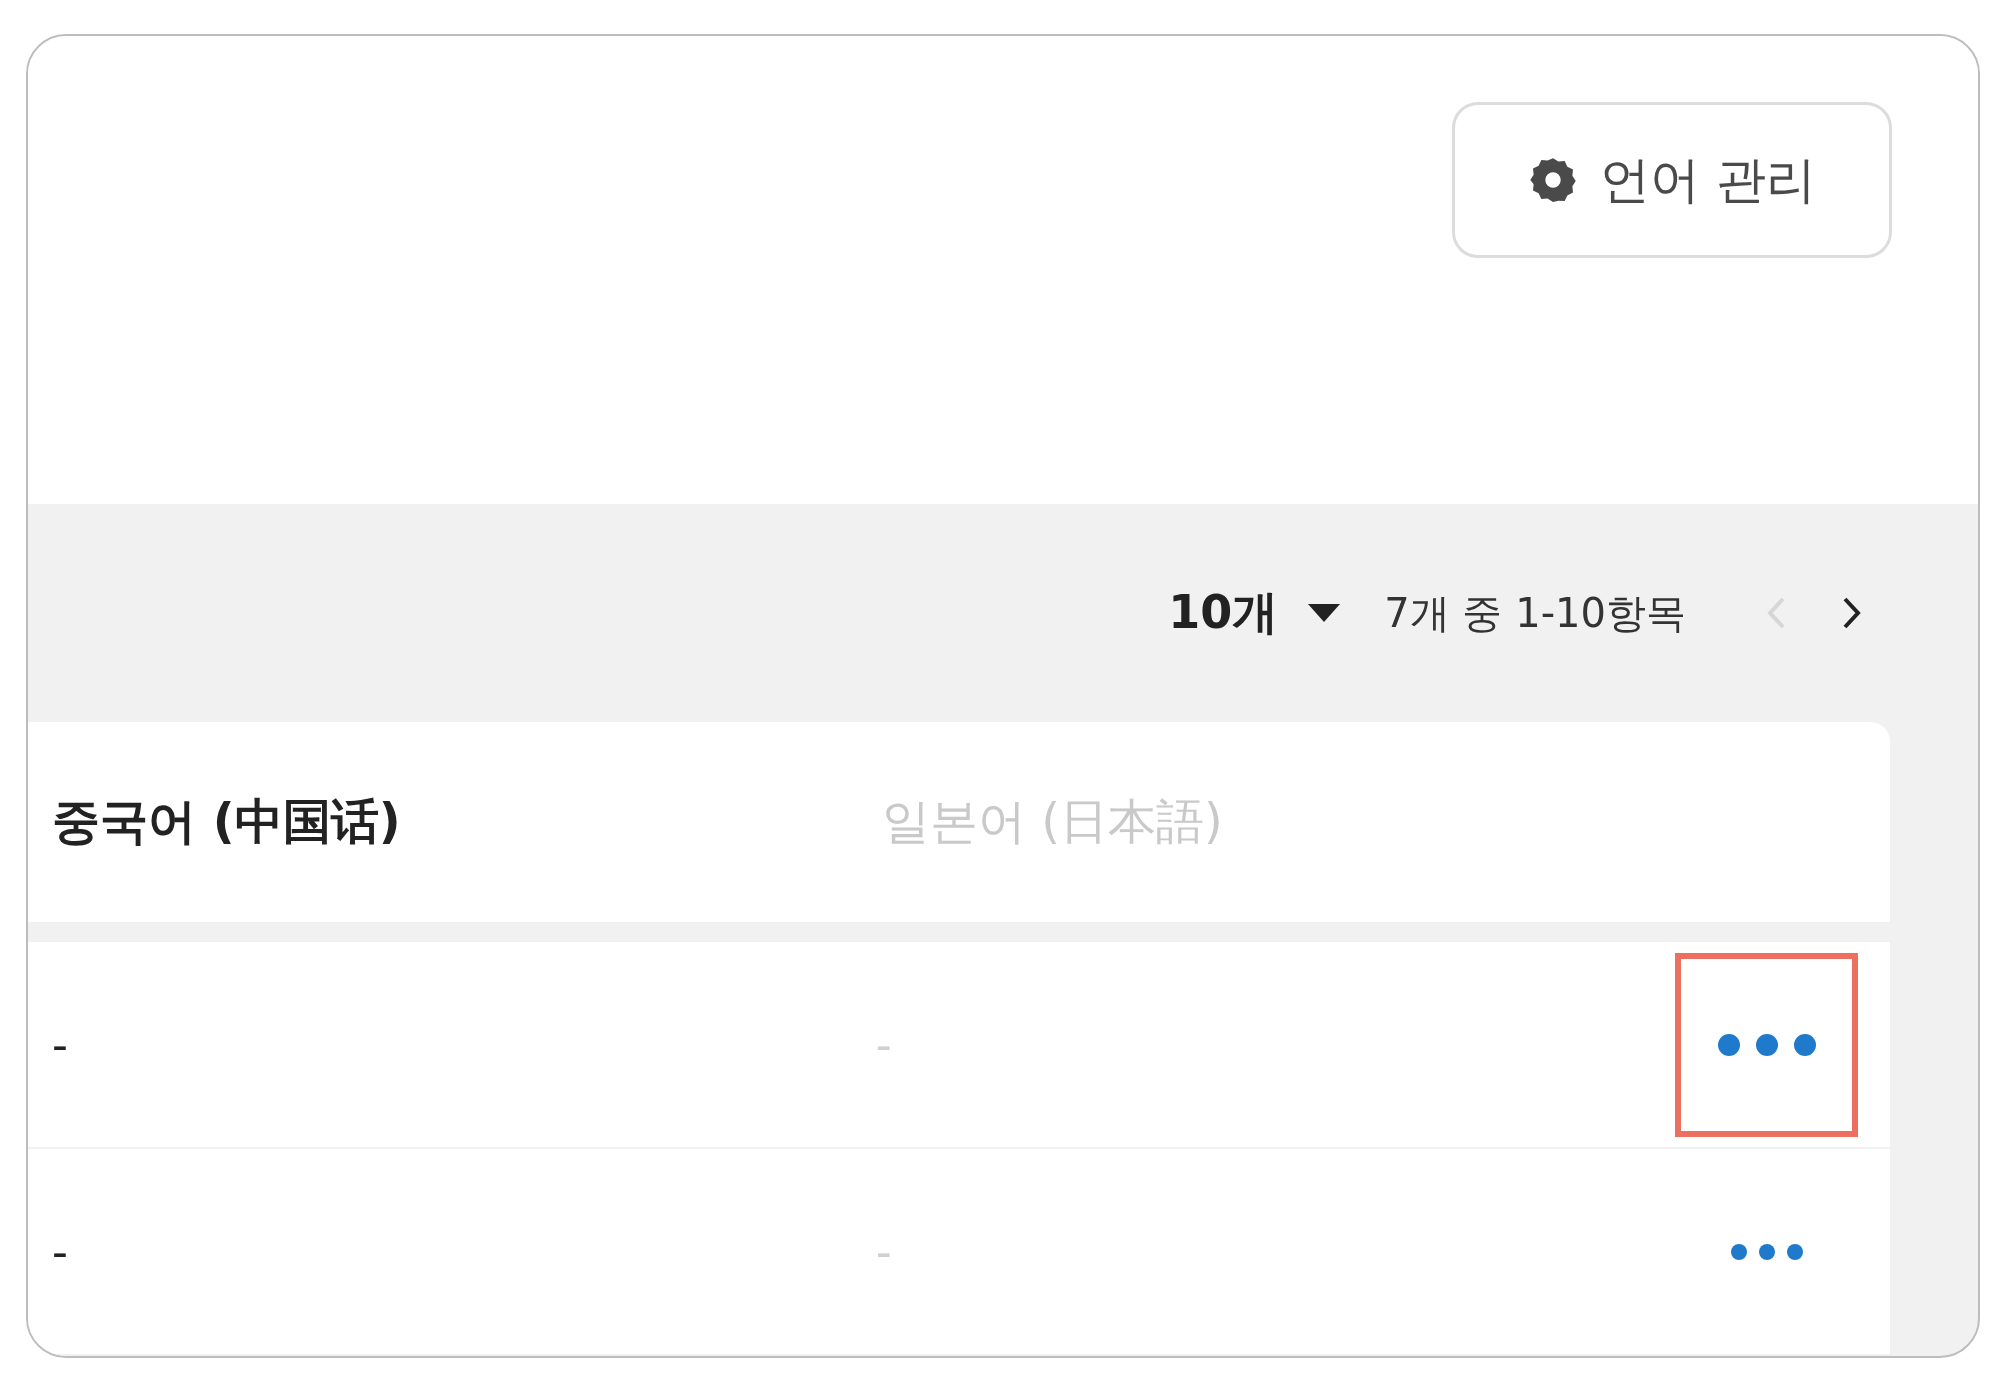  I want to click on manage-languages-button: 언어 관리, so click(1672, 180).